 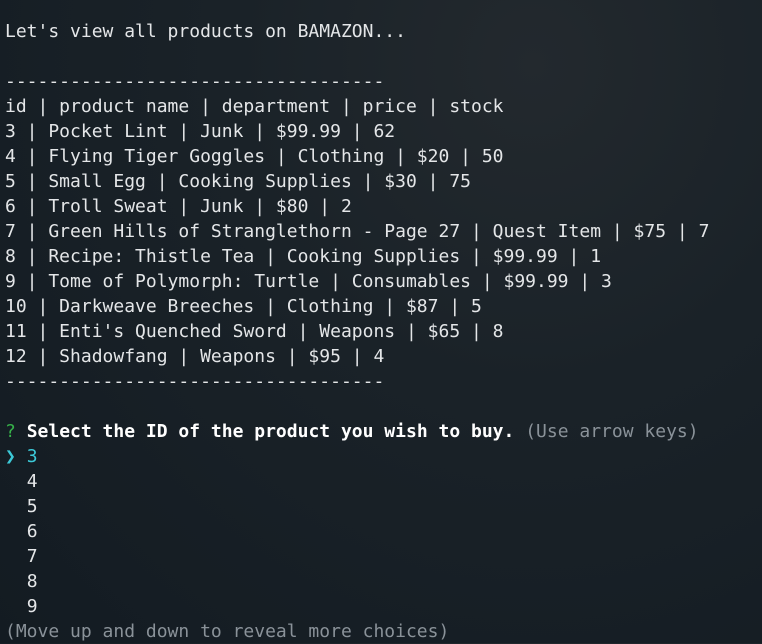 What do you see at coordinates (381, 456) in the screenshot?
I see `choice-option-selected: ❯ 3` at bounding box center [381, 456].